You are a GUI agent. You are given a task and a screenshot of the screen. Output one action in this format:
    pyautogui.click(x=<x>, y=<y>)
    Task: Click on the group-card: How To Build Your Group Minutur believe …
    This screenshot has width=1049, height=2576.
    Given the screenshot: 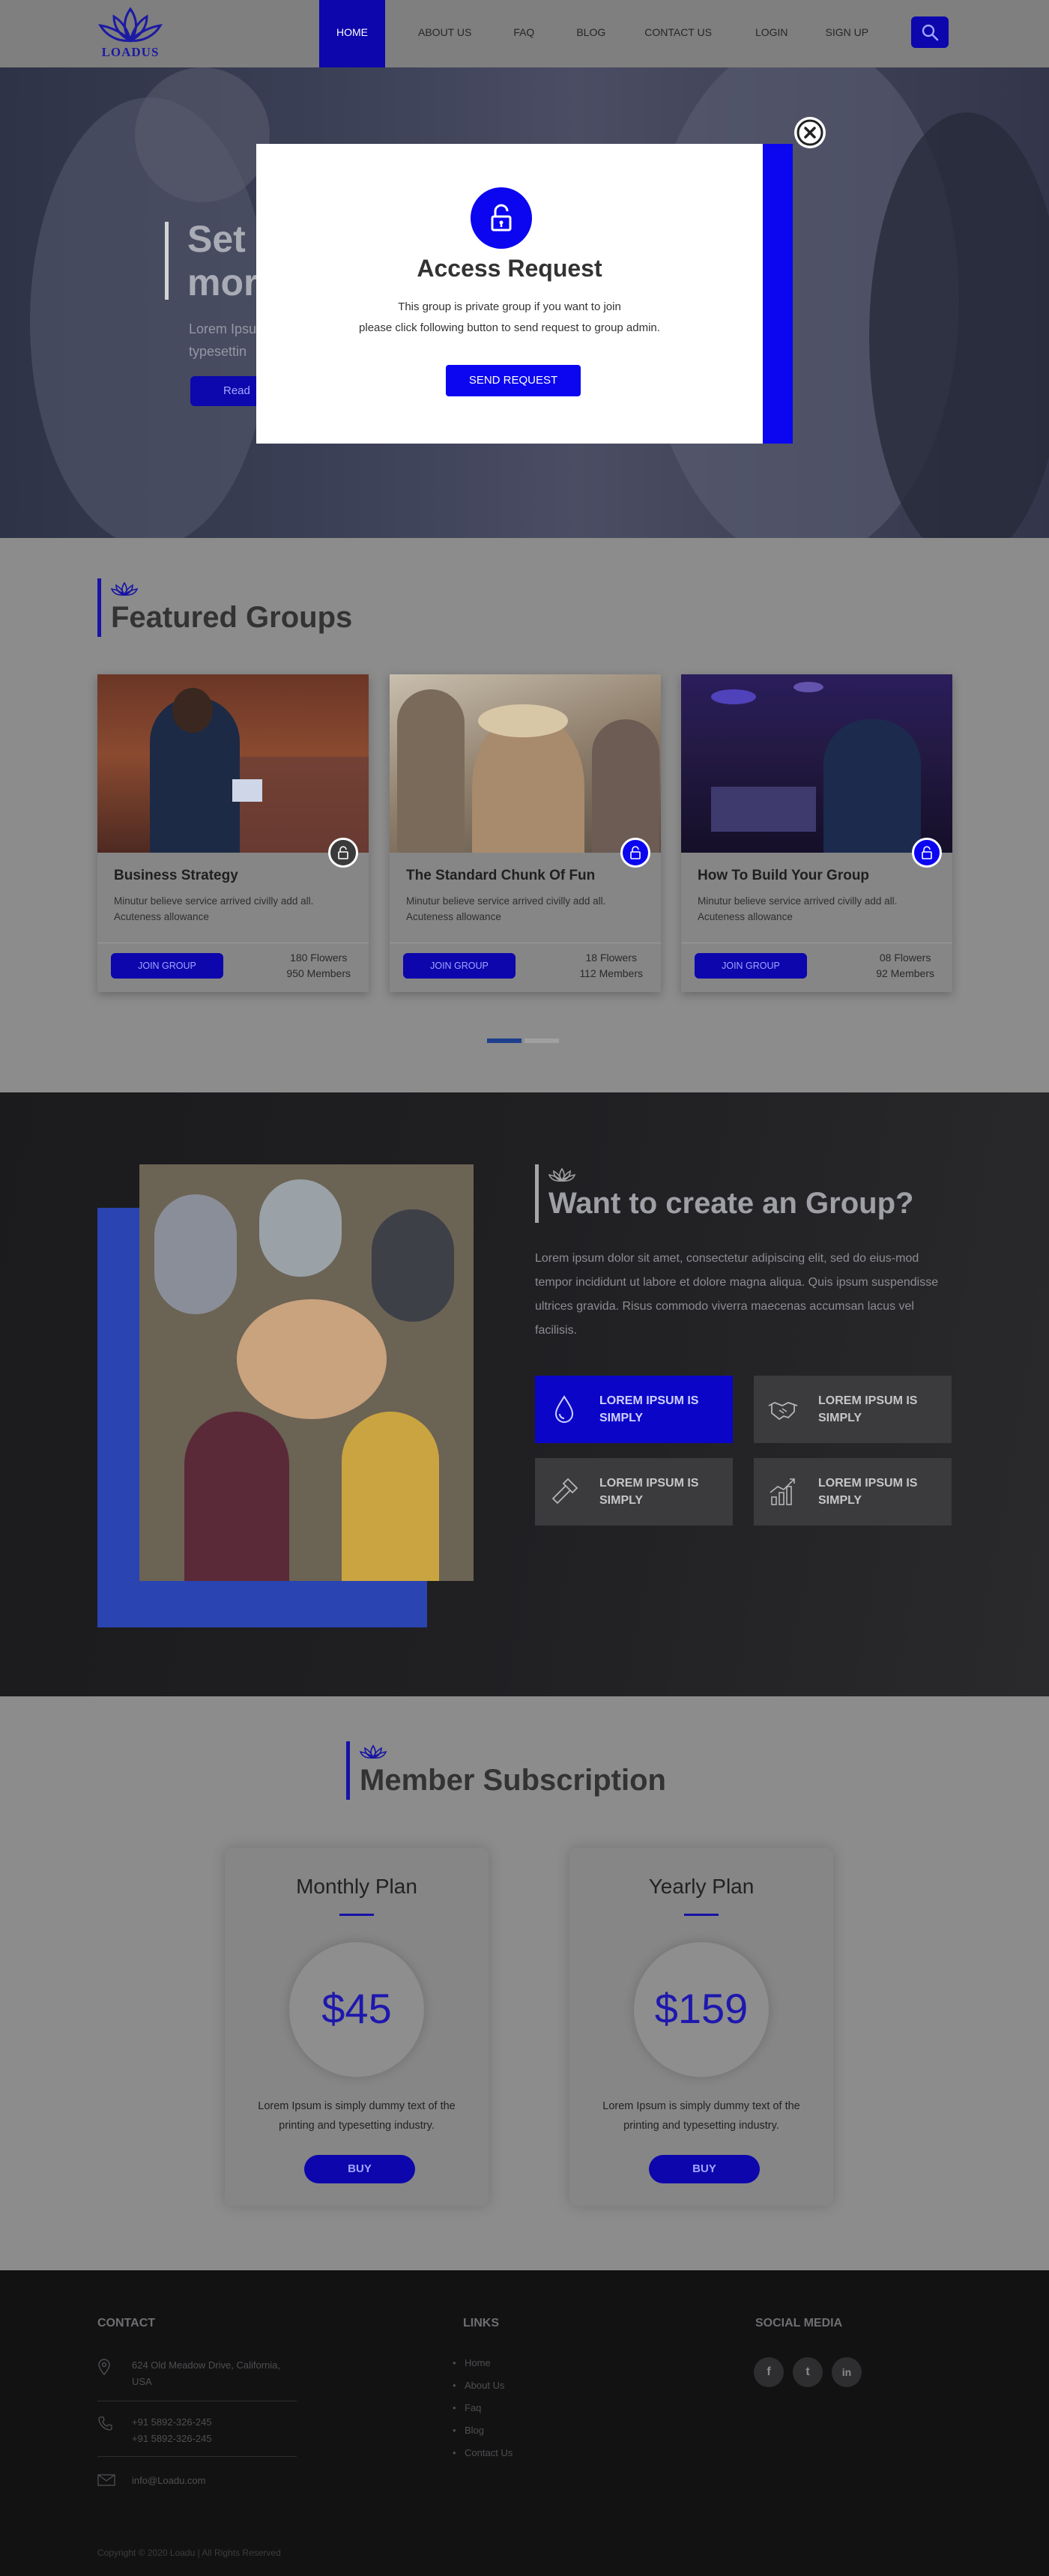 What is the action you would take?
    pyautogui.click(x=817, y=833)
    